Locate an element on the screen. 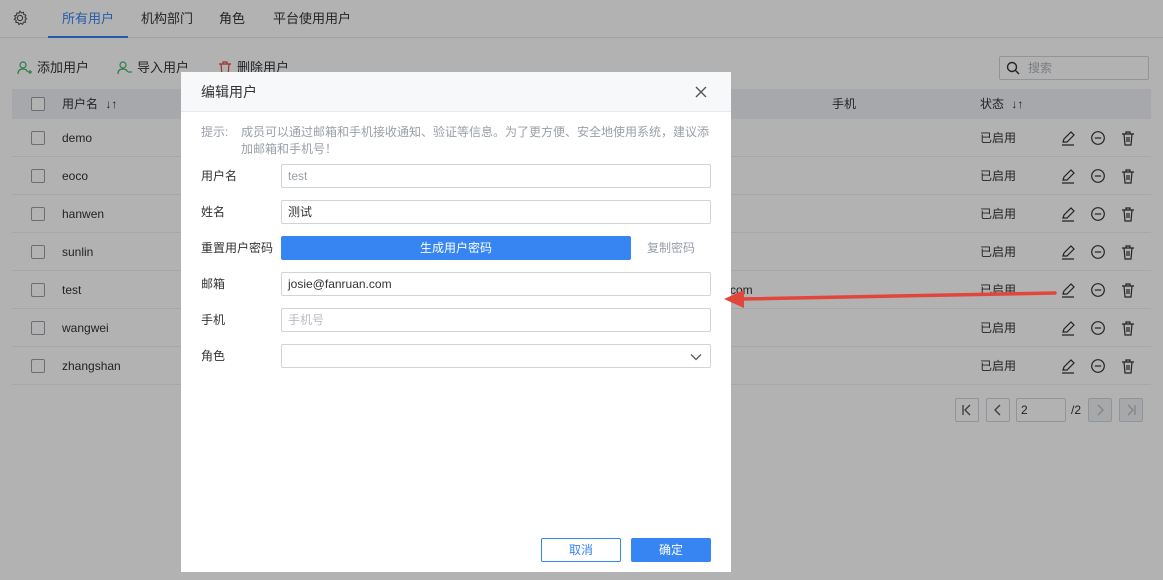  email-field: josie@fanruan.com is located at coordinates (496, 284).